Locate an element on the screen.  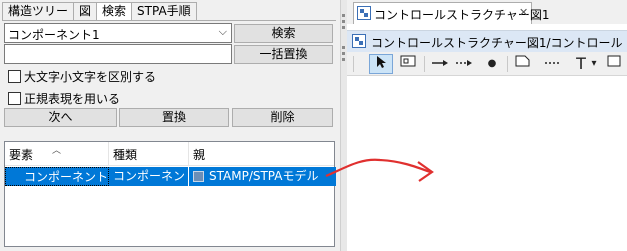
diagram-title-bar: コントロールストラクチャー図1/コントロール is located at coordinates (487, 41).